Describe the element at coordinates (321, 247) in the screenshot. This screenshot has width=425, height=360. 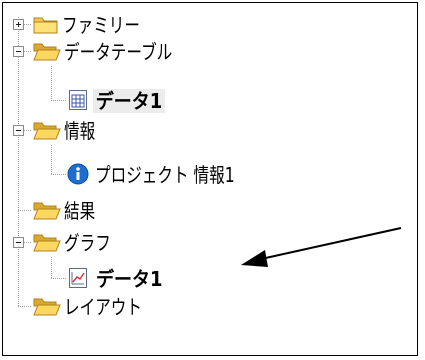
I see `annotation-arrow` at that location.